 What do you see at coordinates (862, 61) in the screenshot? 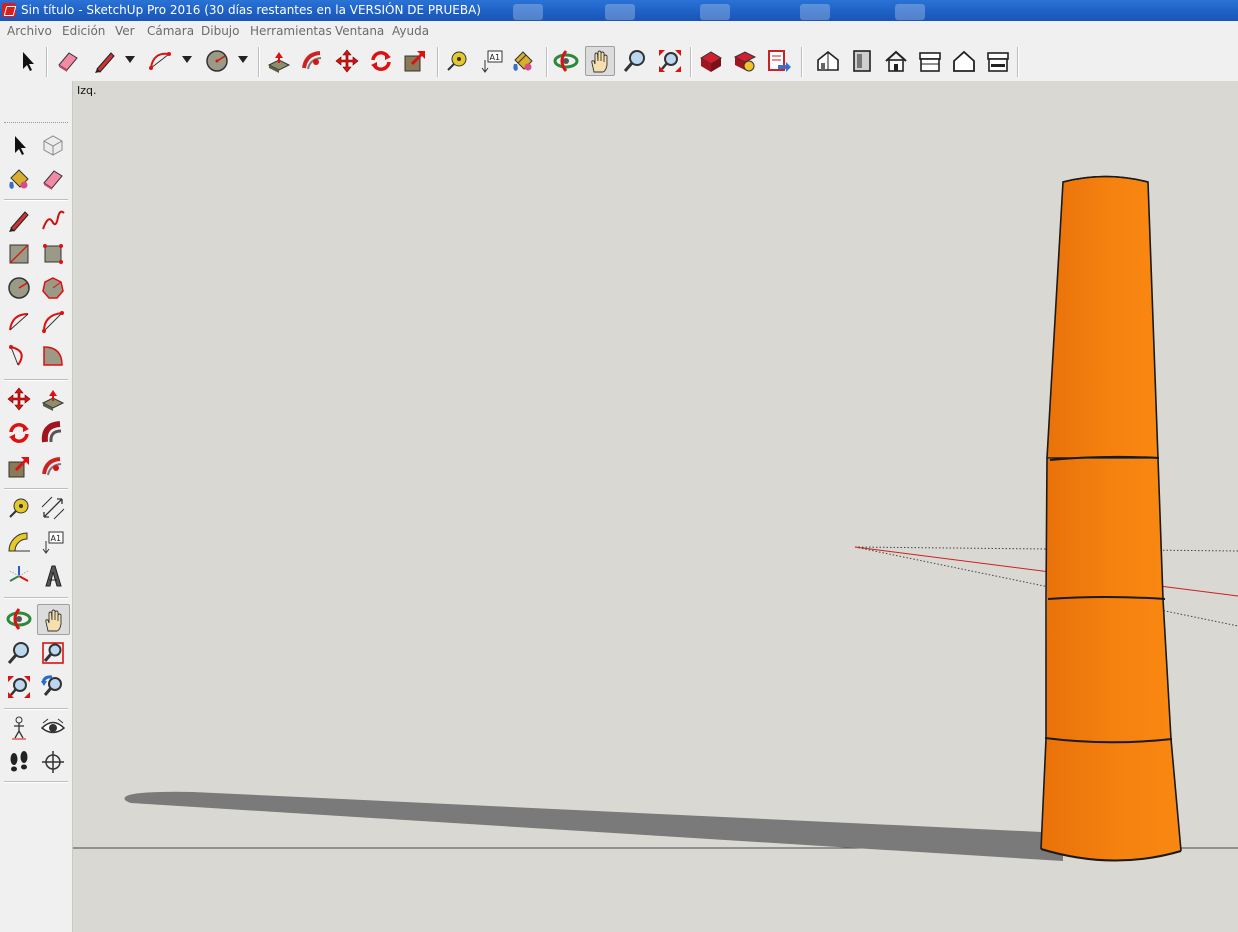
I see `front-view-icon` at bounding box center [862, 61].